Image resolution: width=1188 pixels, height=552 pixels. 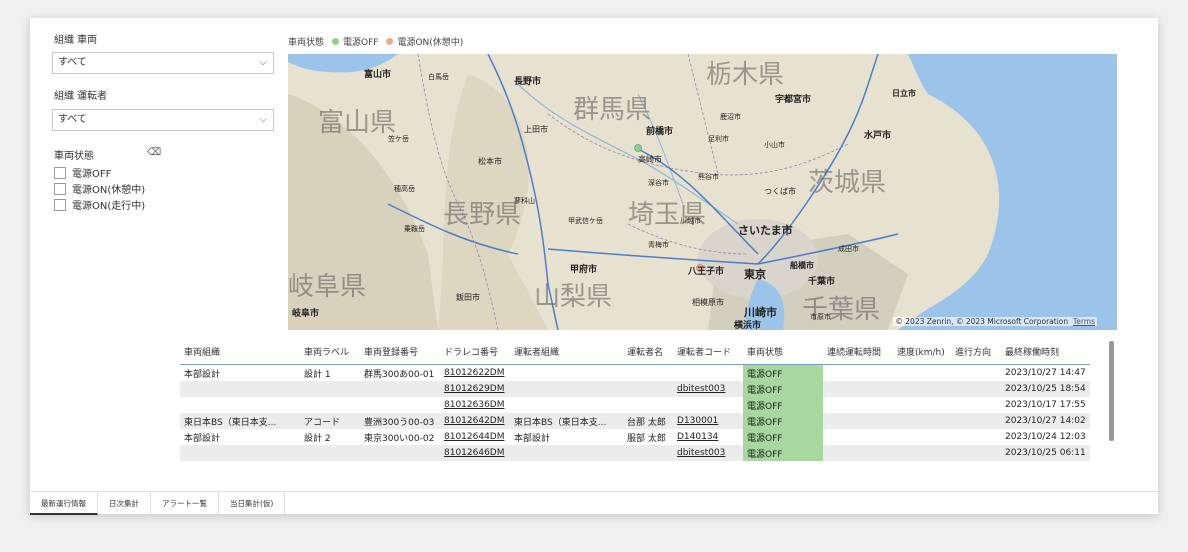 I want to click on city-takasaki: 高崎市, so click(x=650, y=159).